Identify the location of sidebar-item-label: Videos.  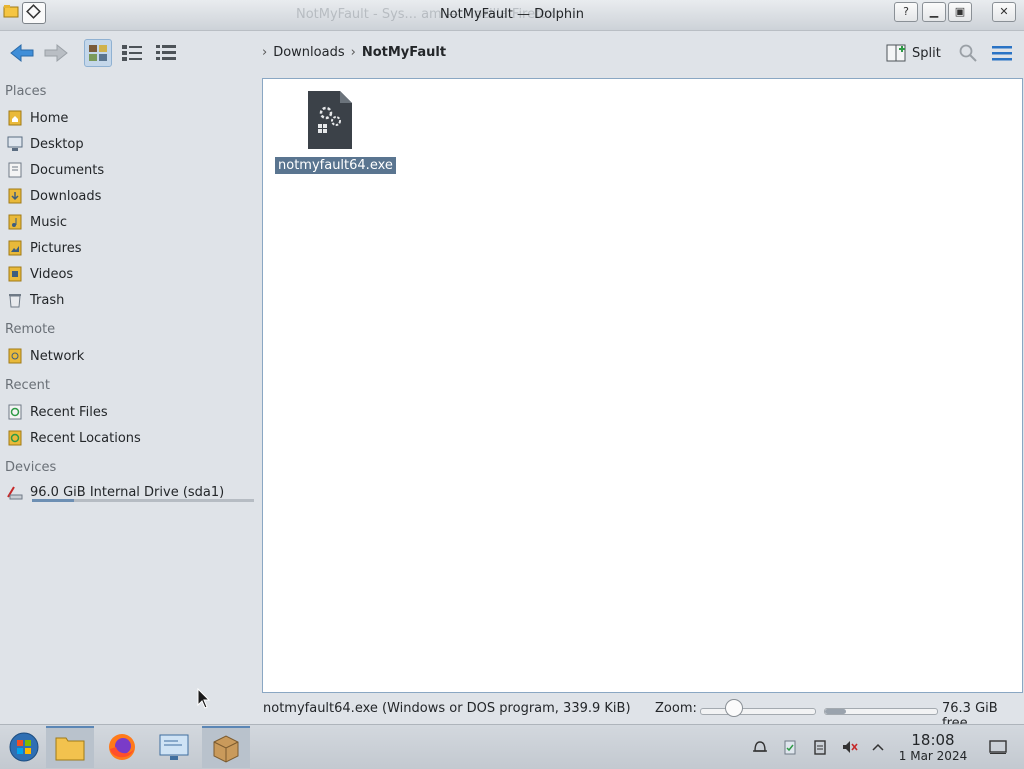
(52, 274).